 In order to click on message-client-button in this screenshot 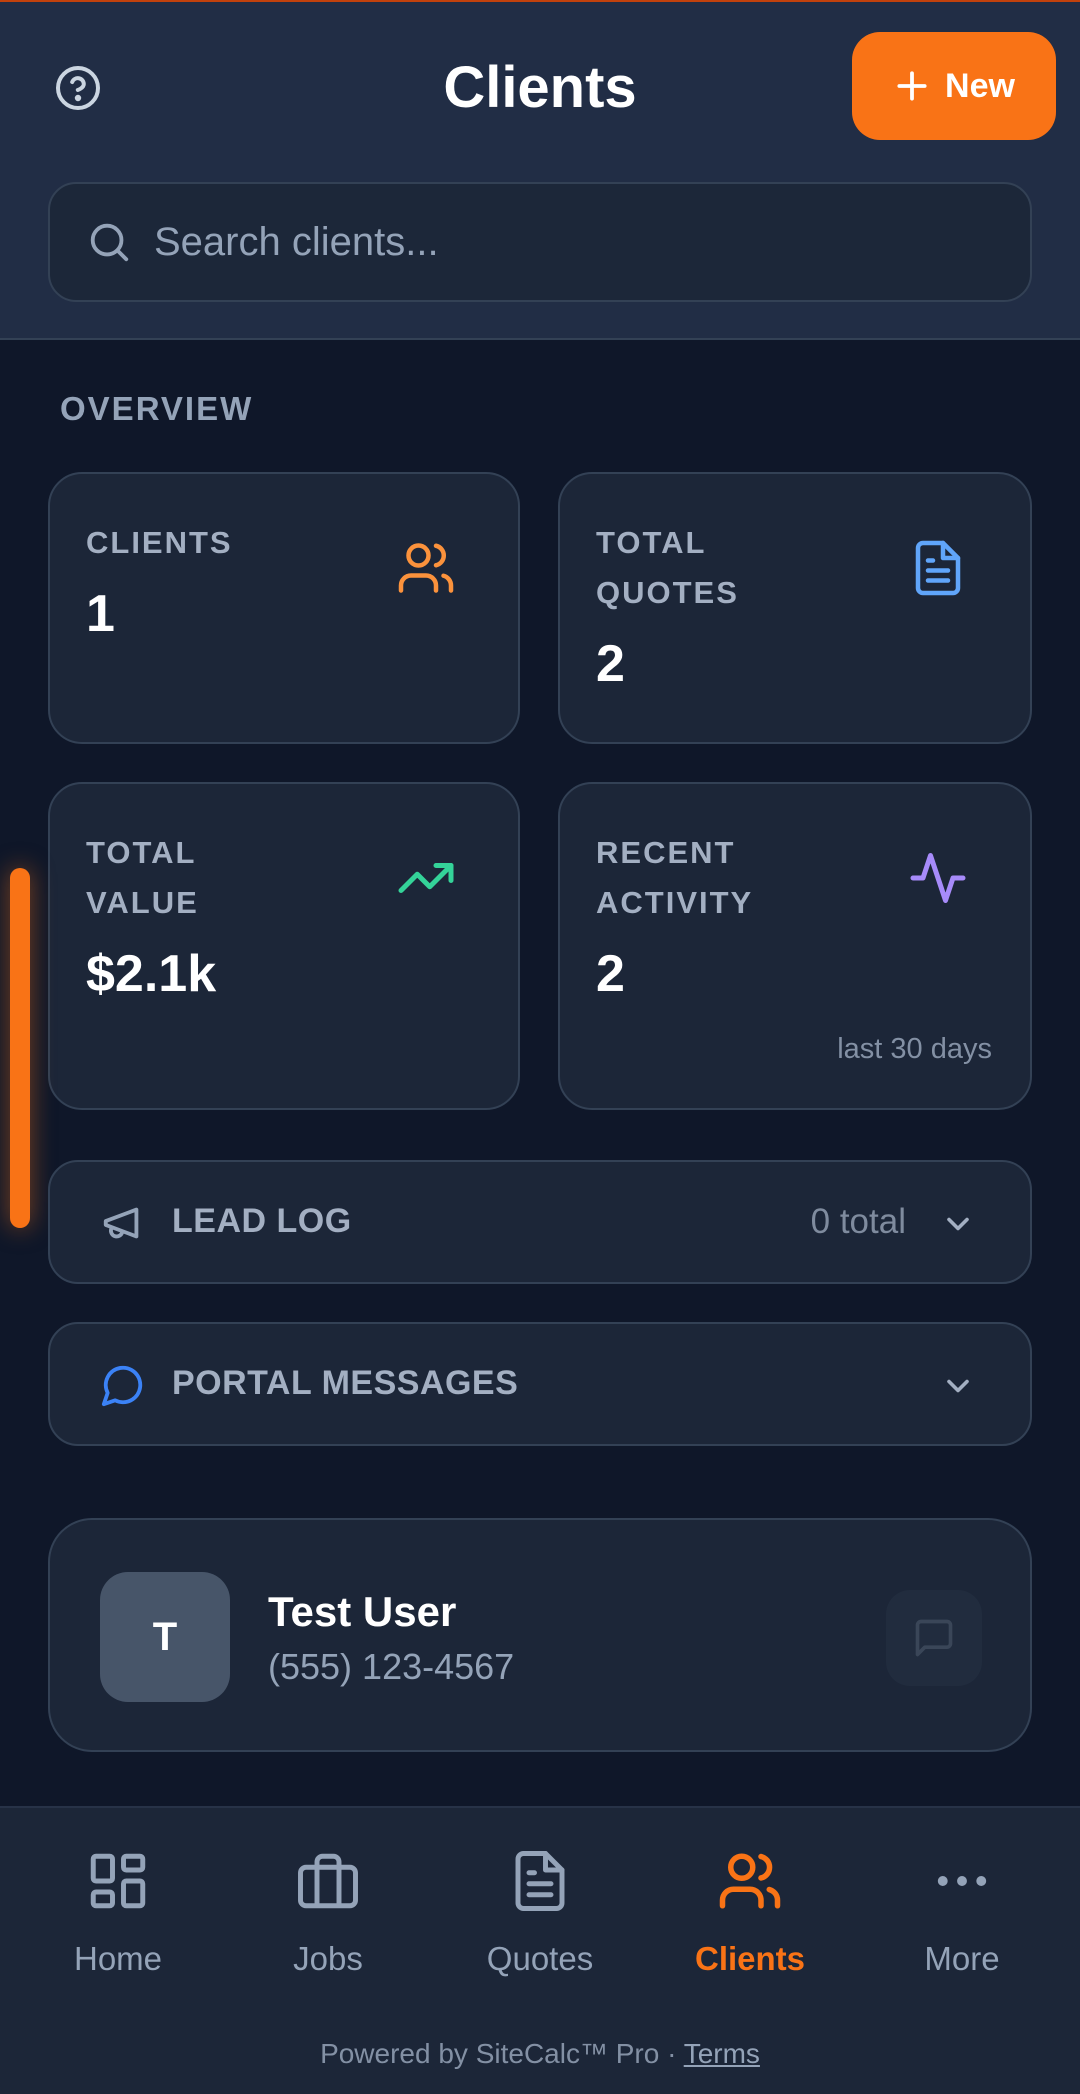, I will do `click(934, 1638)`.